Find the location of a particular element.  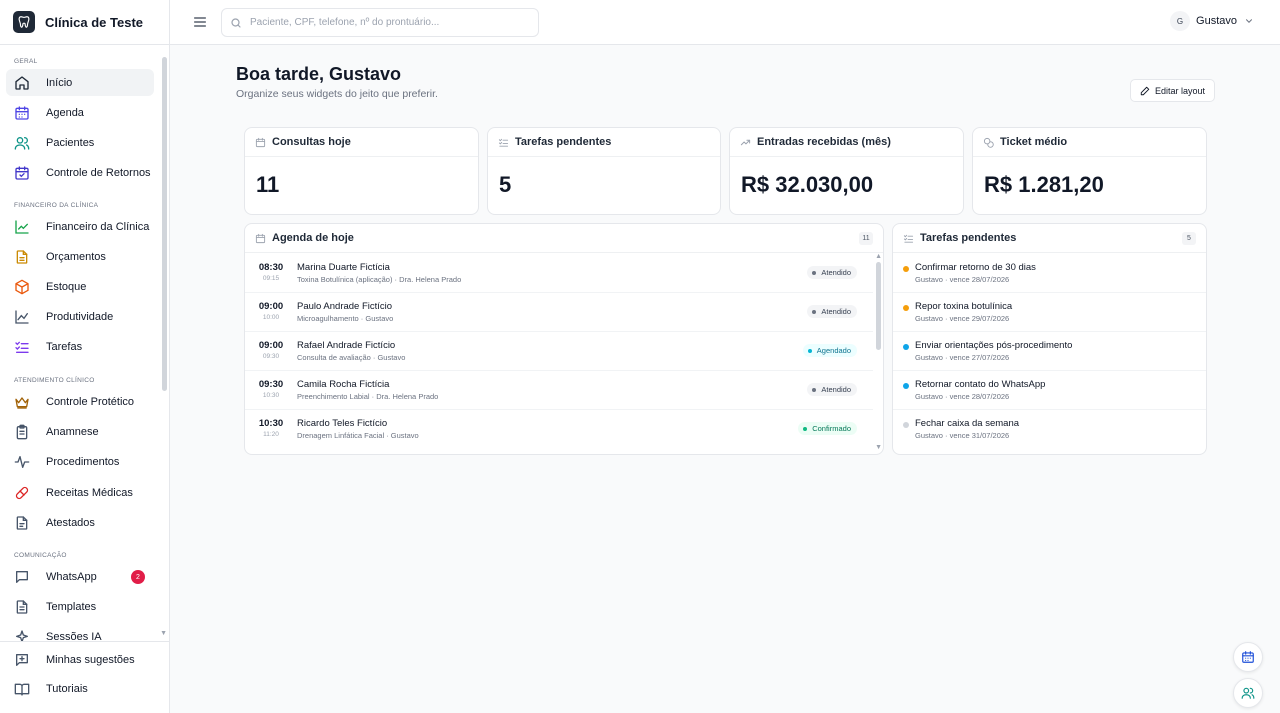

status-badge: Atendido is located at coordinates (832, 311).